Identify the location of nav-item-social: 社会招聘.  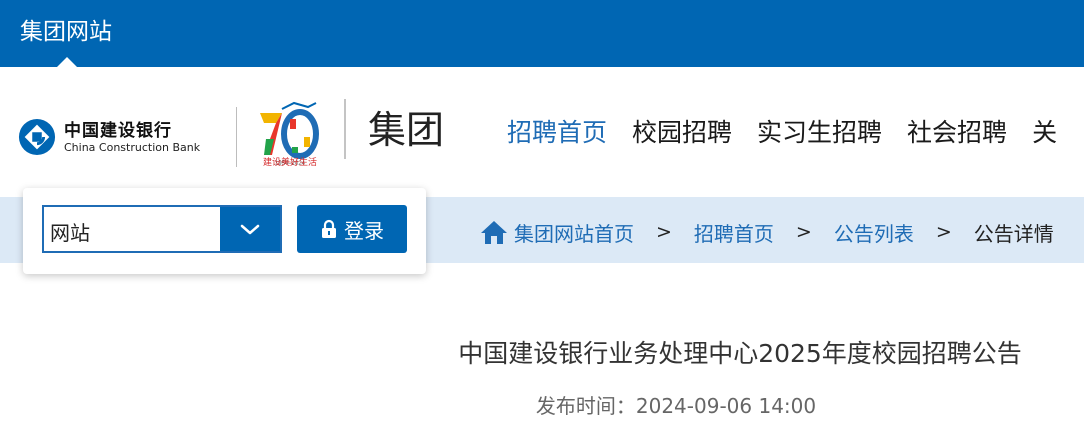
(957, 133).